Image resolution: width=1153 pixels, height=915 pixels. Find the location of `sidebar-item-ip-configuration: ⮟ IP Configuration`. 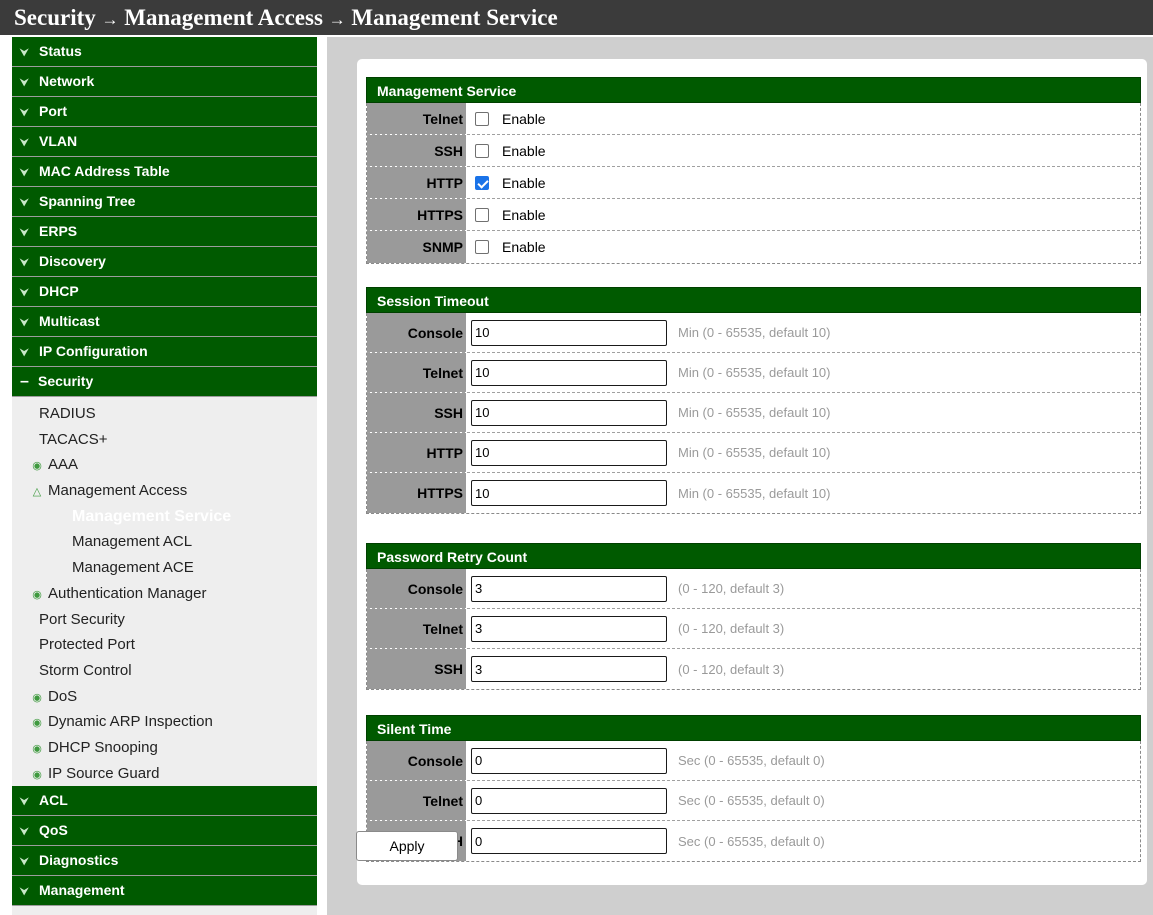

sidebar-item-ip-configuration: ⮟ IP Configuration is located at coordinates (164, 352).